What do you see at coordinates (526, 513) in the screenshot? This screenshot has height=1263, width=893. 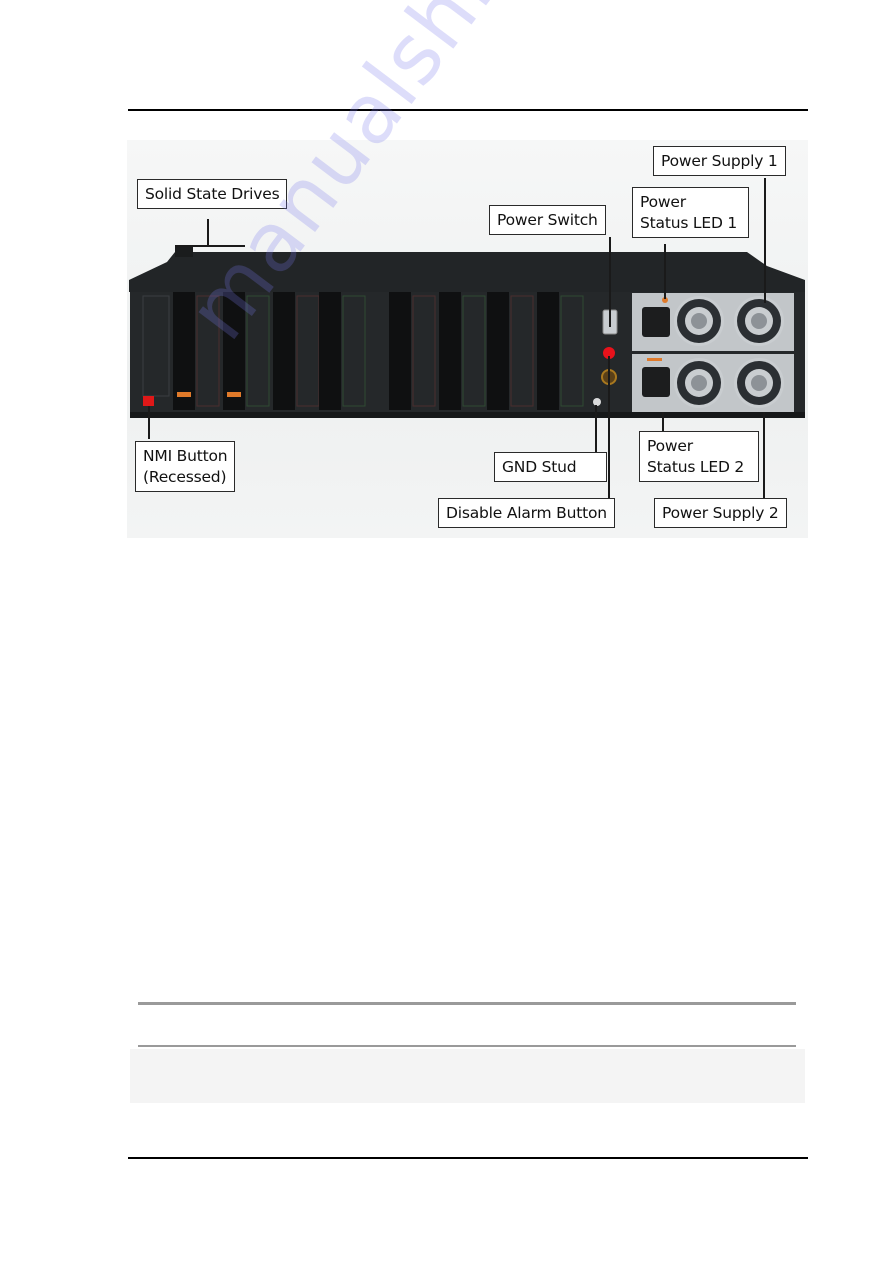 I see `callout-disable-alarm-button: Disable Alarm Button` at bounding box center [526, 513].